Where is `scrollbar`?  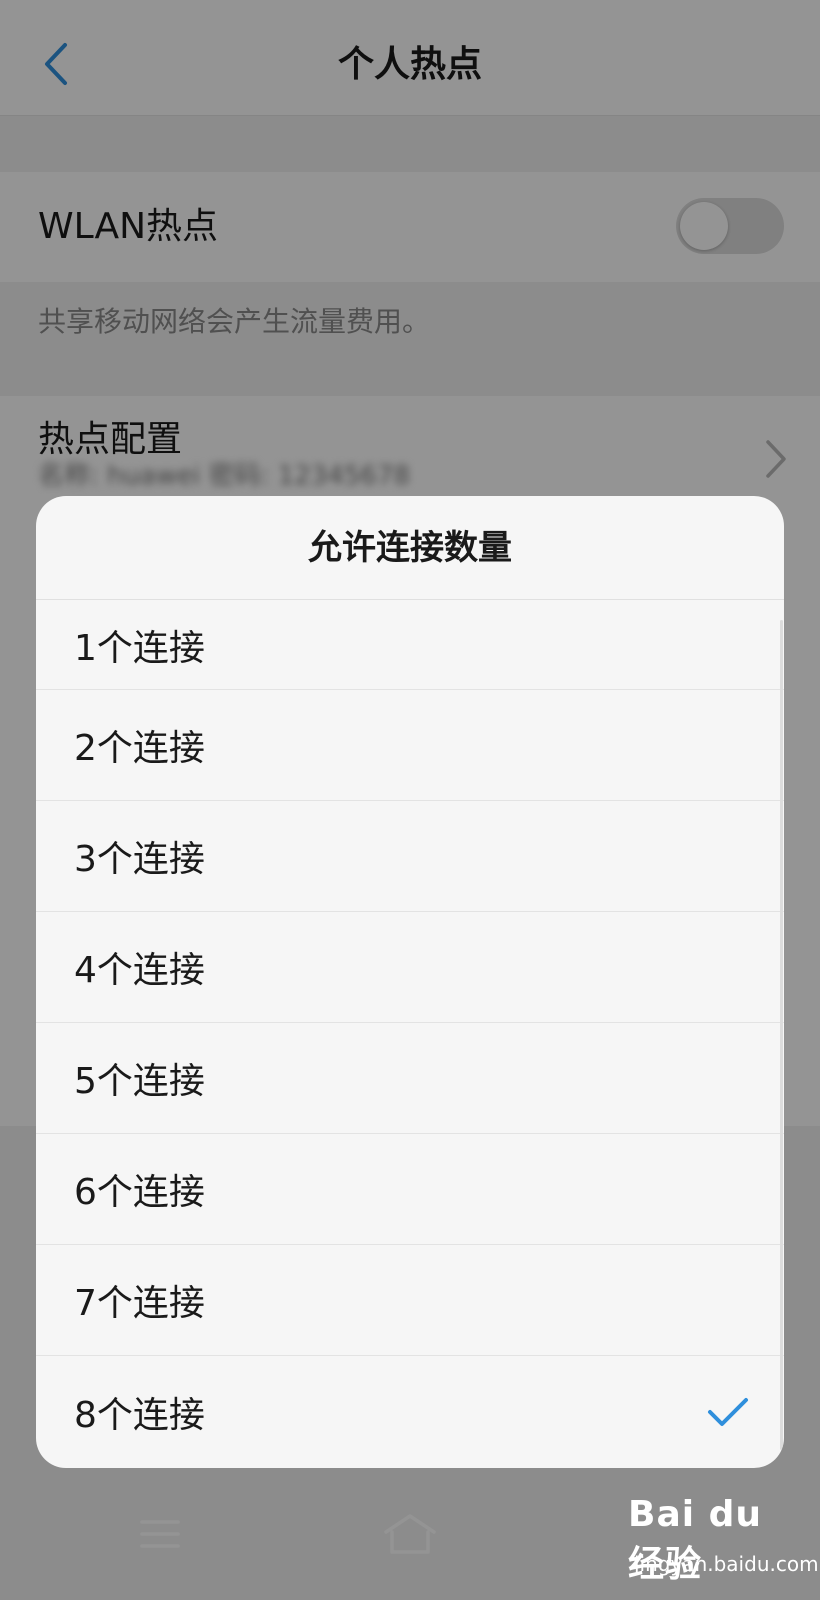 scrollbar is located at coordinates (781, 1035).